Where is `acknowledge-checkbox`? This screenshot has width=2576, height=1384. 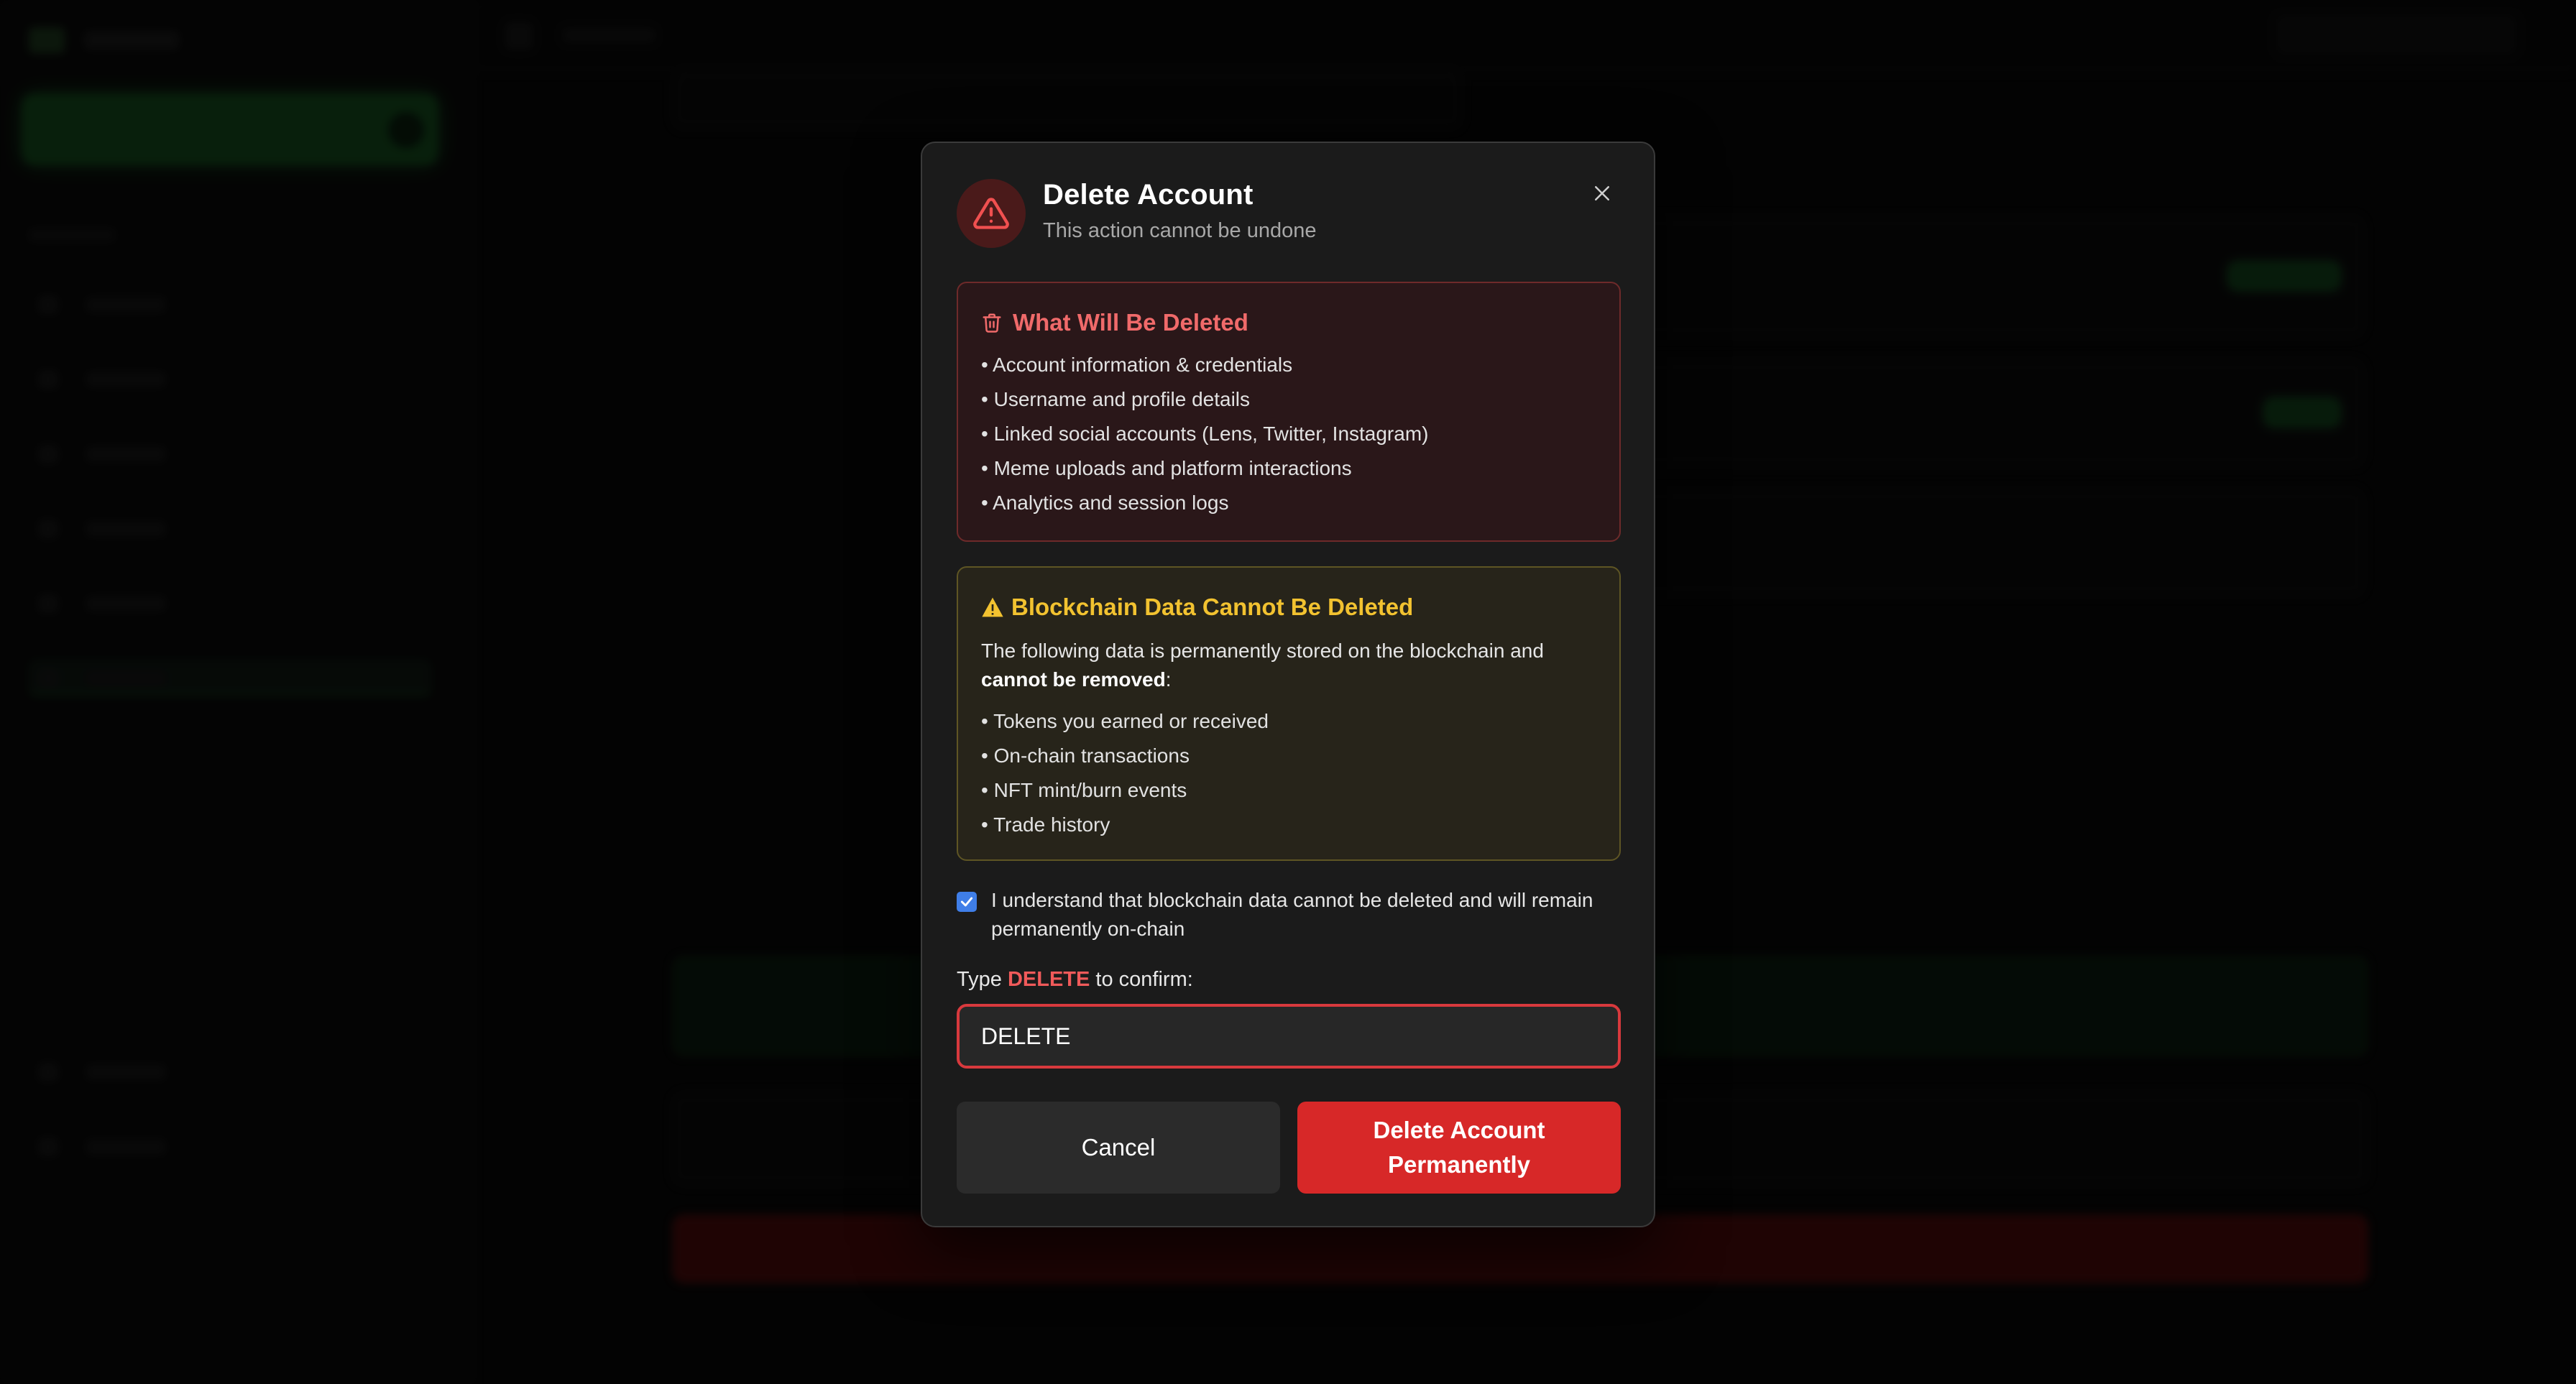
acknowledge-checkbox is located at coordinates (967, 902).